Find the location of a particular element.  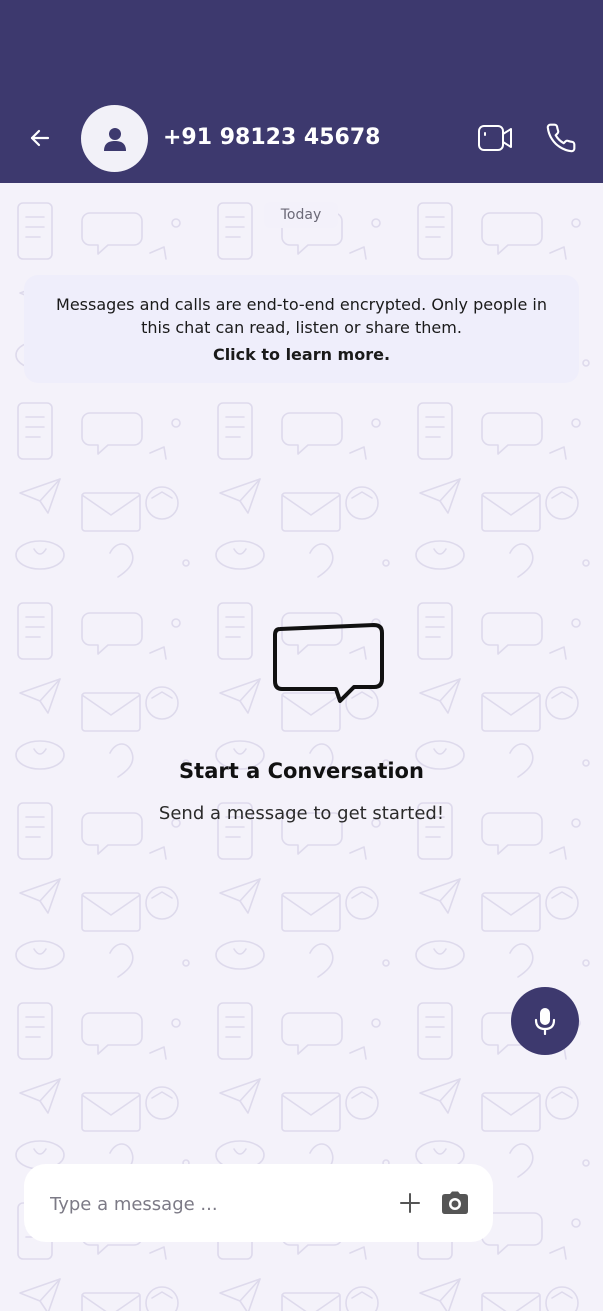

voice-call-button is located at coordinates (561, 138).